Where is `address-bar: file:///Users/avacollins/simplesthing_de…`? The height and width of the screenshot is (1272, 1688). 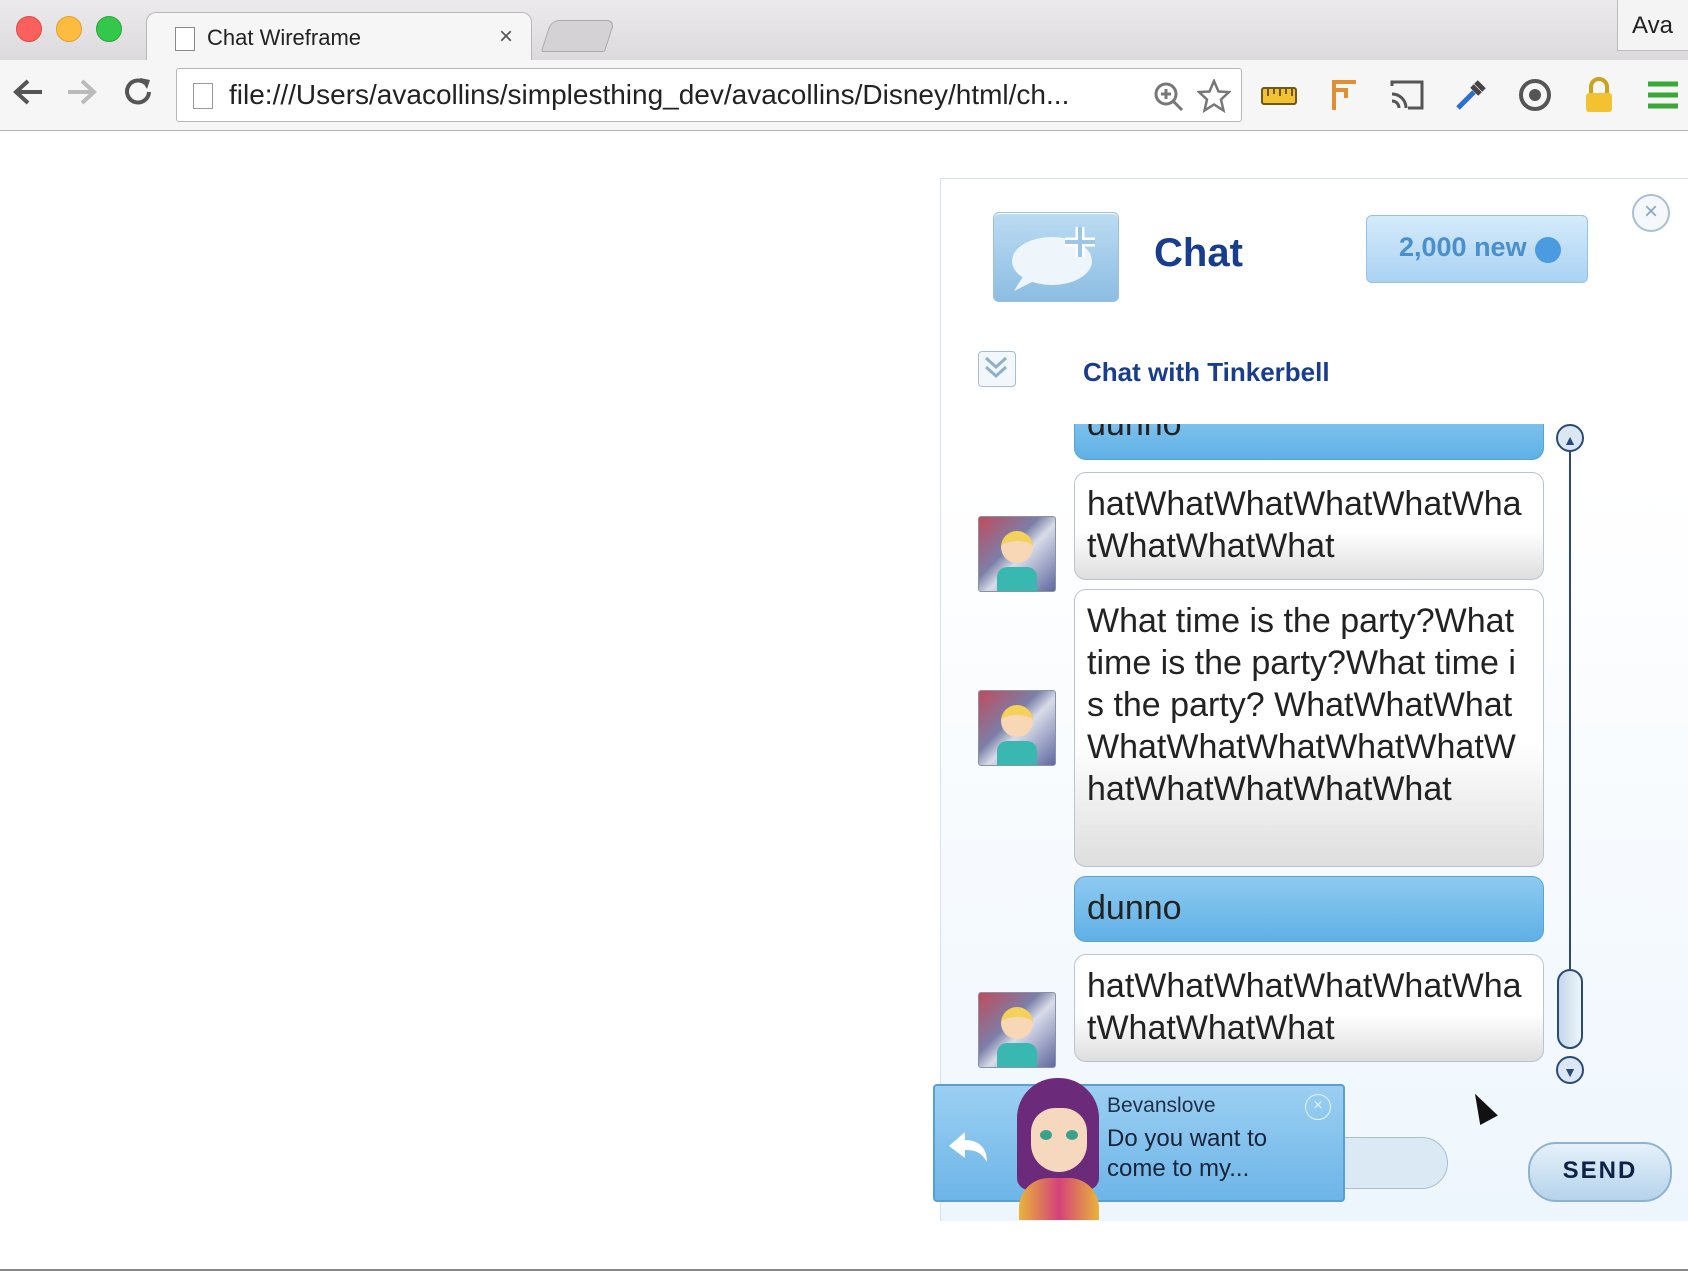 address-bar: file:///Users/avacollins/simplesthing_de… is located at coordinates (709, 95).